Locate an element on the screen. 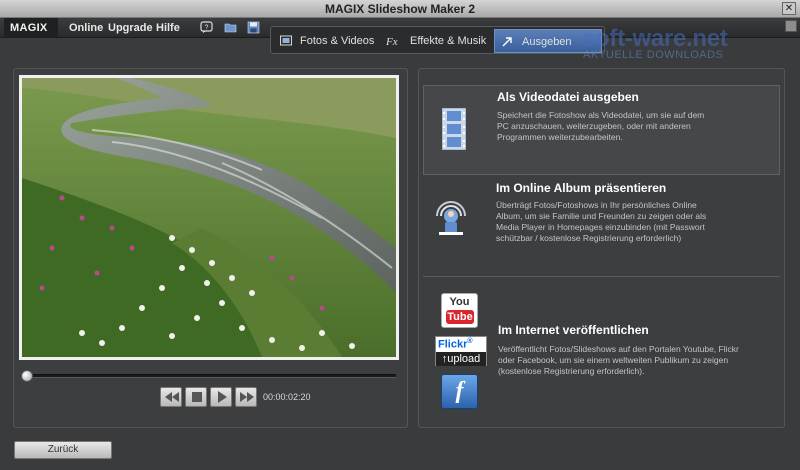 This screenshot has height=470, width=800. share-service-icon: f is located at coordinates (459, 391).